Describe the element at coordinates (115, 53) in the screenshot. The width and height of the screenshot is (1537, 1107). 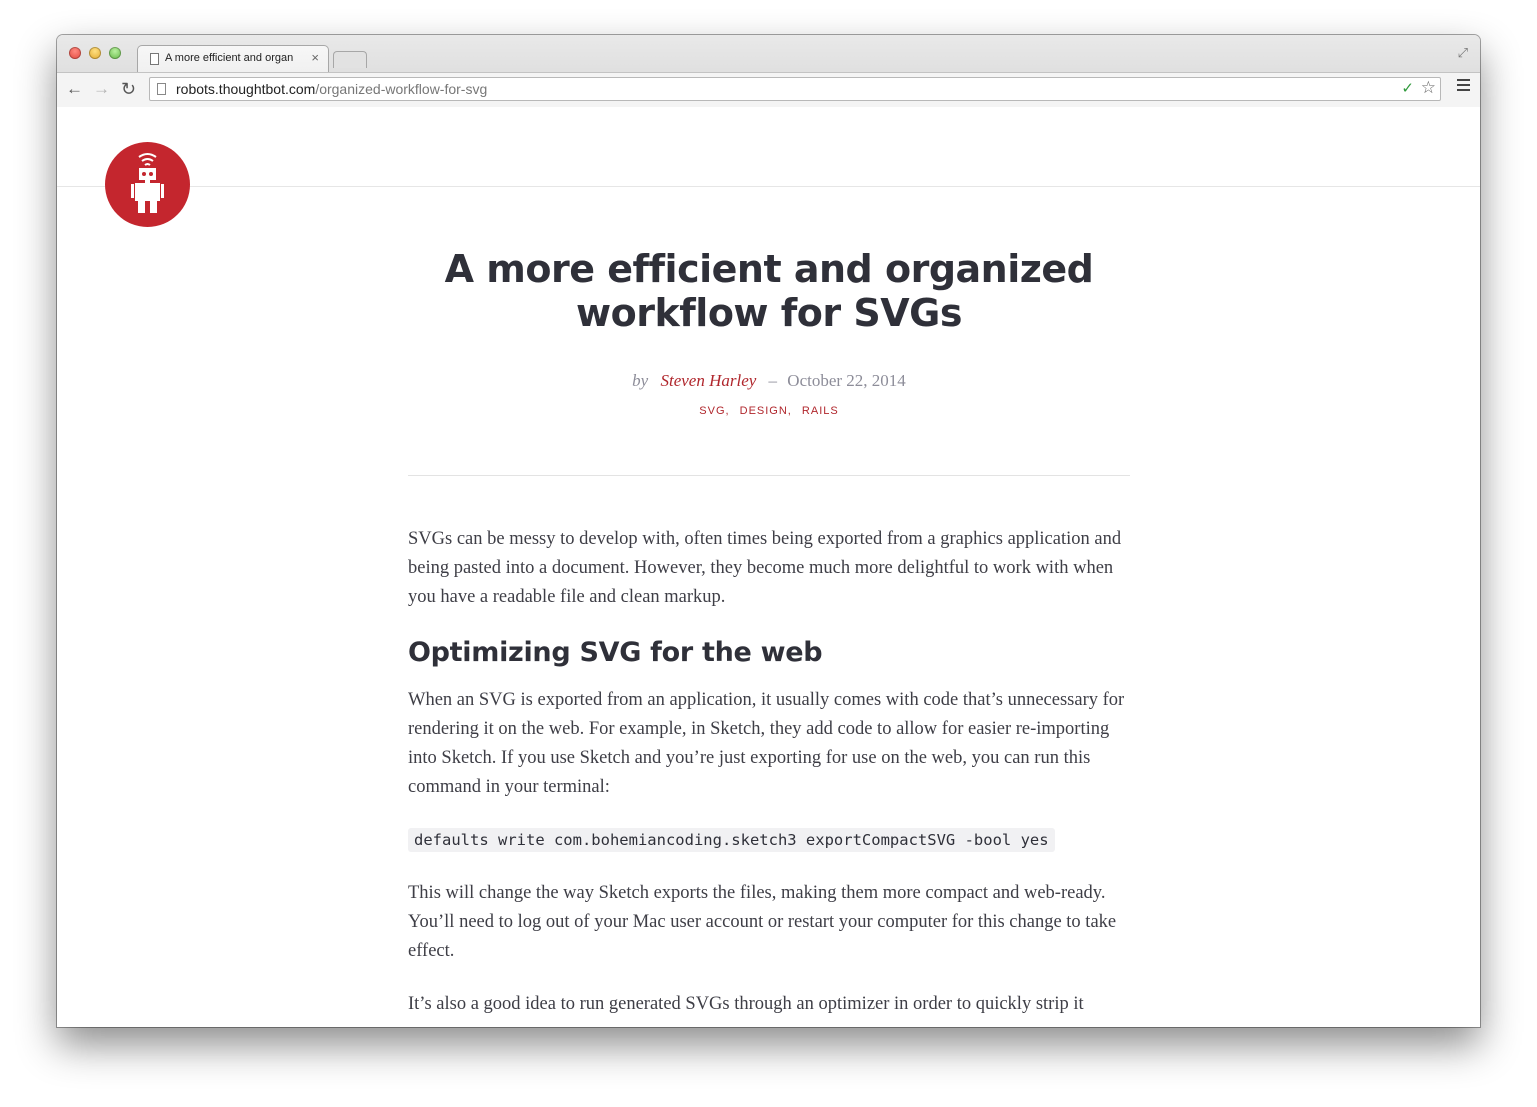
I see `window-maximize-button` at that location.